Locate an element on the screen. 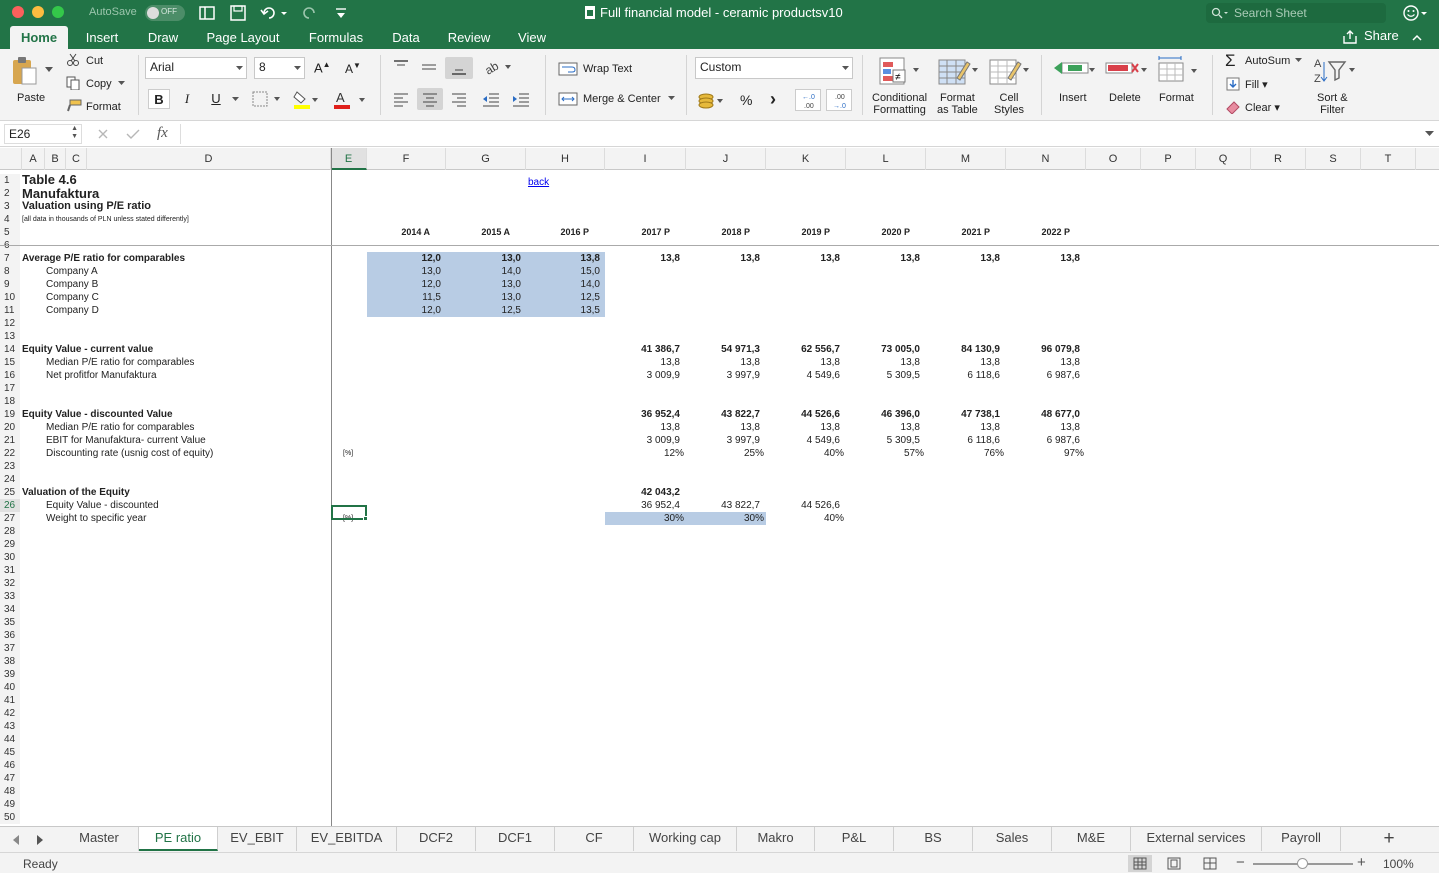 Image resolution: width=1439 pixels, height=873 pixels. merge-center-label: Merge & Center is located at coordinates (622, 99).